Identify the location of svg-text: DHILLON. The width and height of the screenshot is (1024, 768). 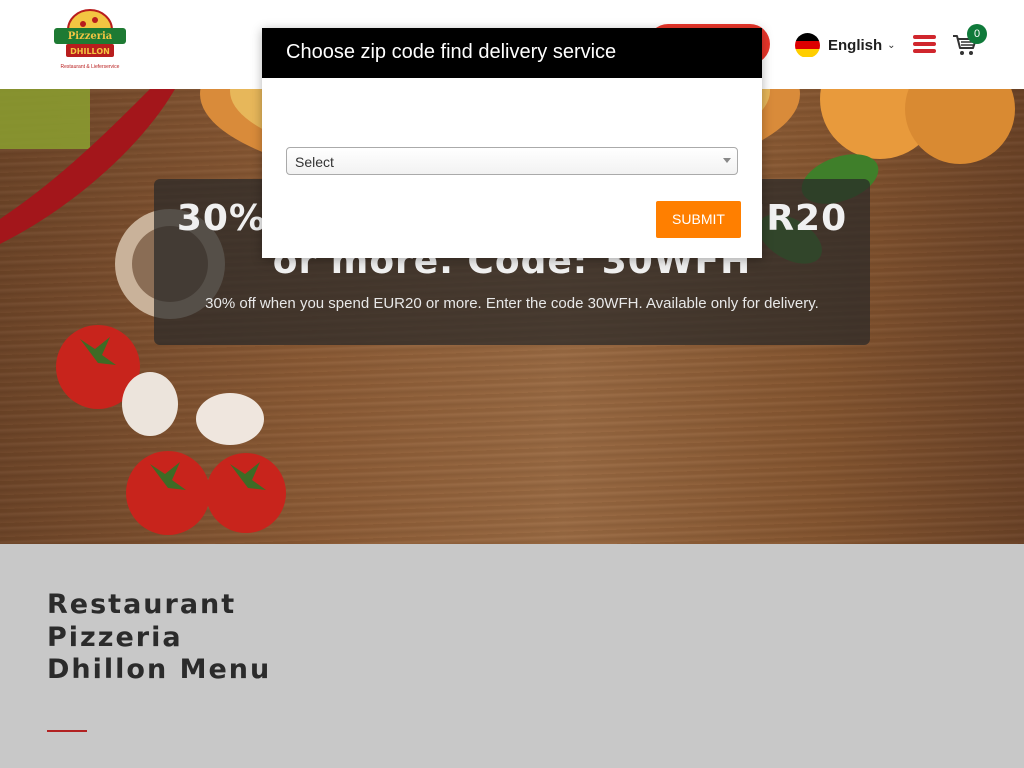
(90, 51).